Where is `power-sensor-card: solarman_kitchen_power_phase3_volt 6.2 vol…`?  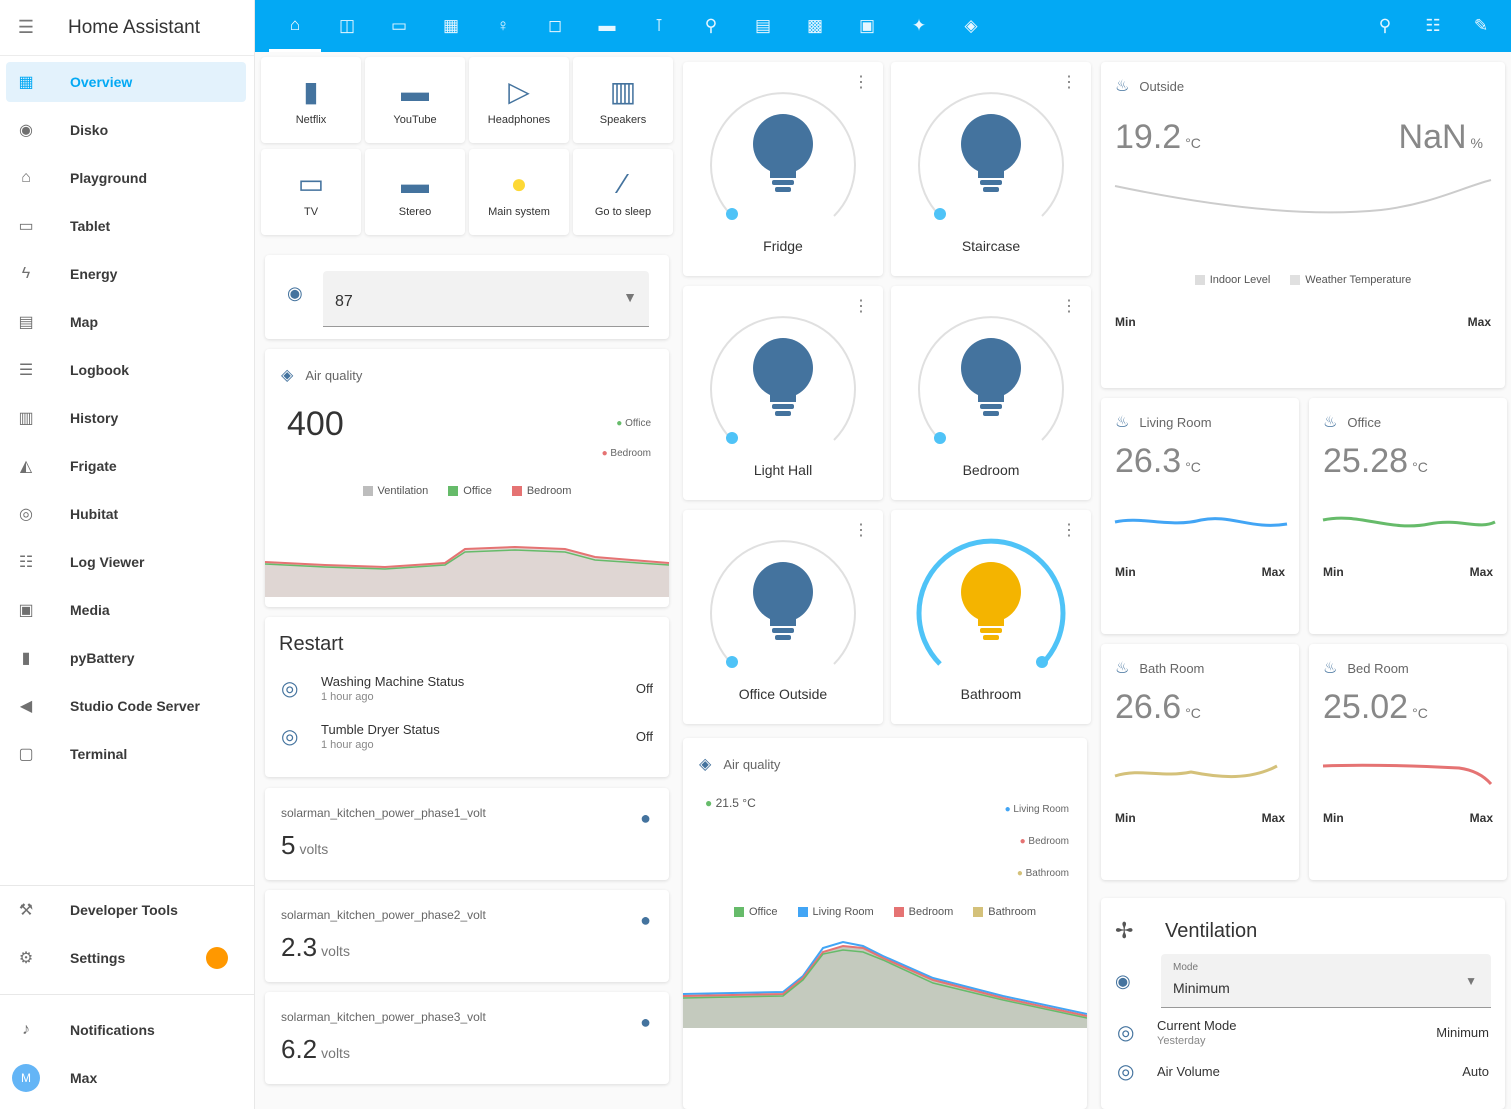 power-sensor-card: solarman_kitchen_power_phase3_volt 6.2 vol… is located at coordinates (467, 1038).